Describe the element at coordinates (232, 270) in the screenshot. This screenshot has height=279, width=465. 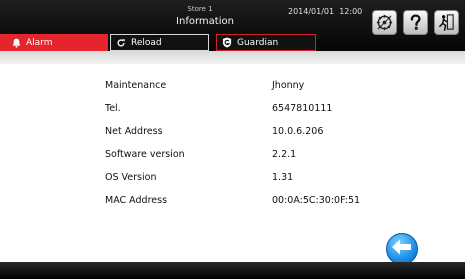
I see `footer-bar` at that location.